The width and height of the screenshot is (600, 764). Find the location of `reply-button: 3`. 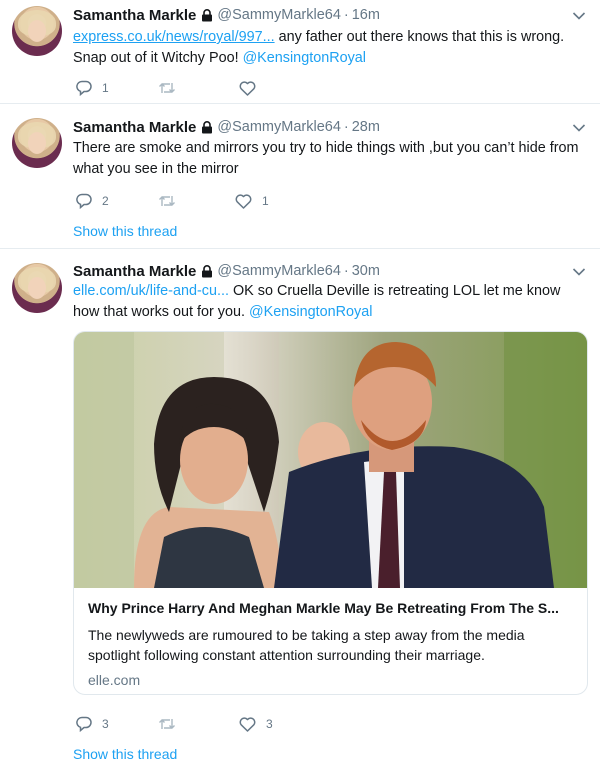

reply-button: 3 is located at coordinates (92, 724).